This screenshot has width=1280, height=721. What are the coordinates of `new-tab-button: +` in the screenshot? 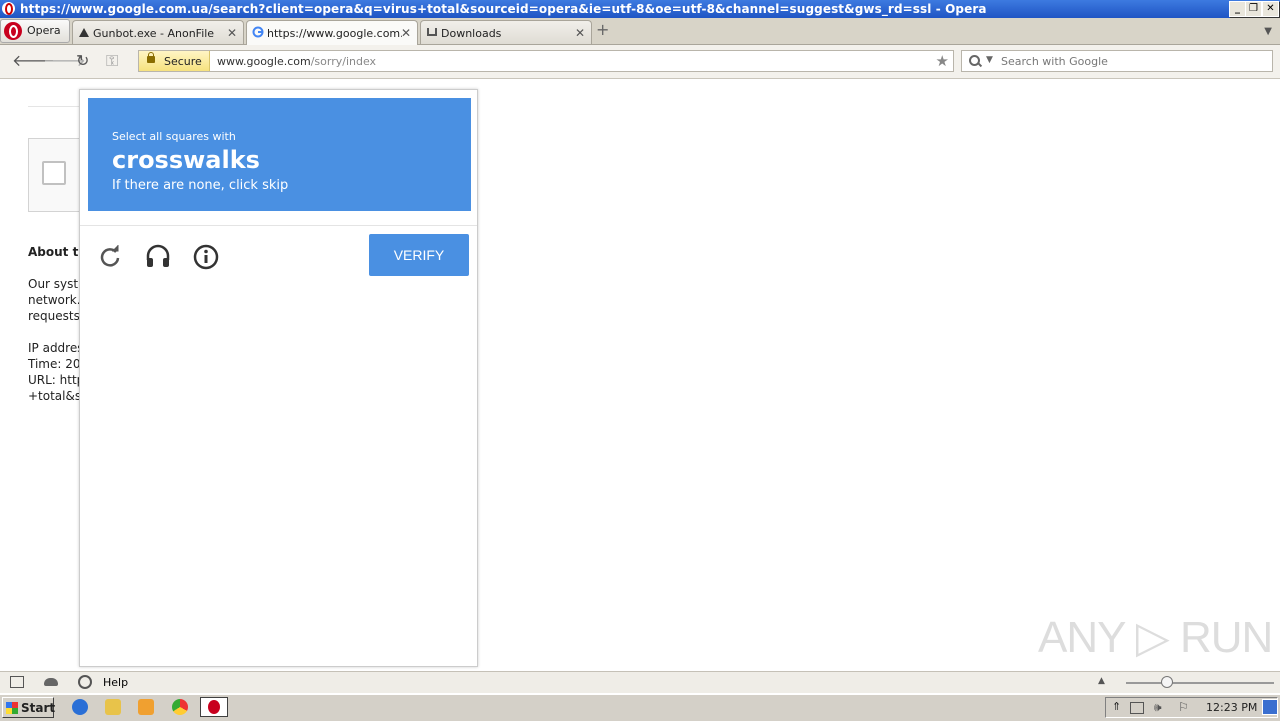 It's located at (602, 30).